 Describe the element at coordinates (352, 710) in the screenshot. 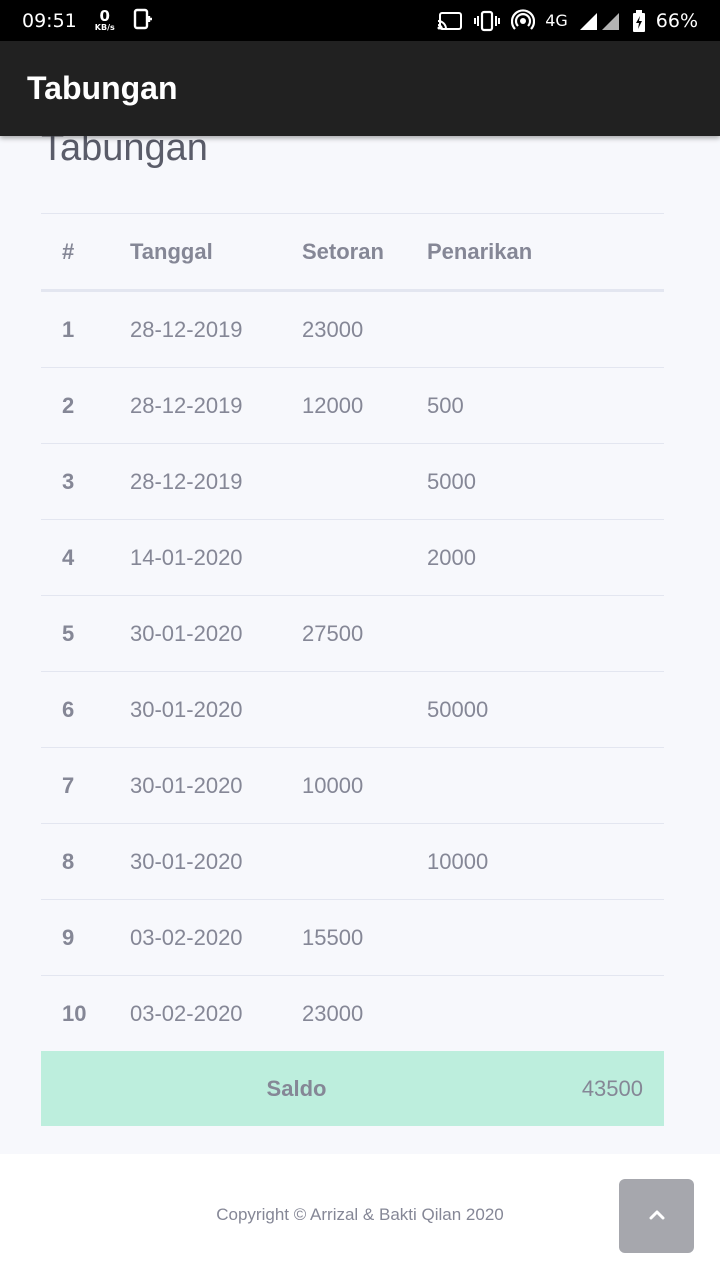

I see `table-row: 6 30-01-2020 50000` at that location.